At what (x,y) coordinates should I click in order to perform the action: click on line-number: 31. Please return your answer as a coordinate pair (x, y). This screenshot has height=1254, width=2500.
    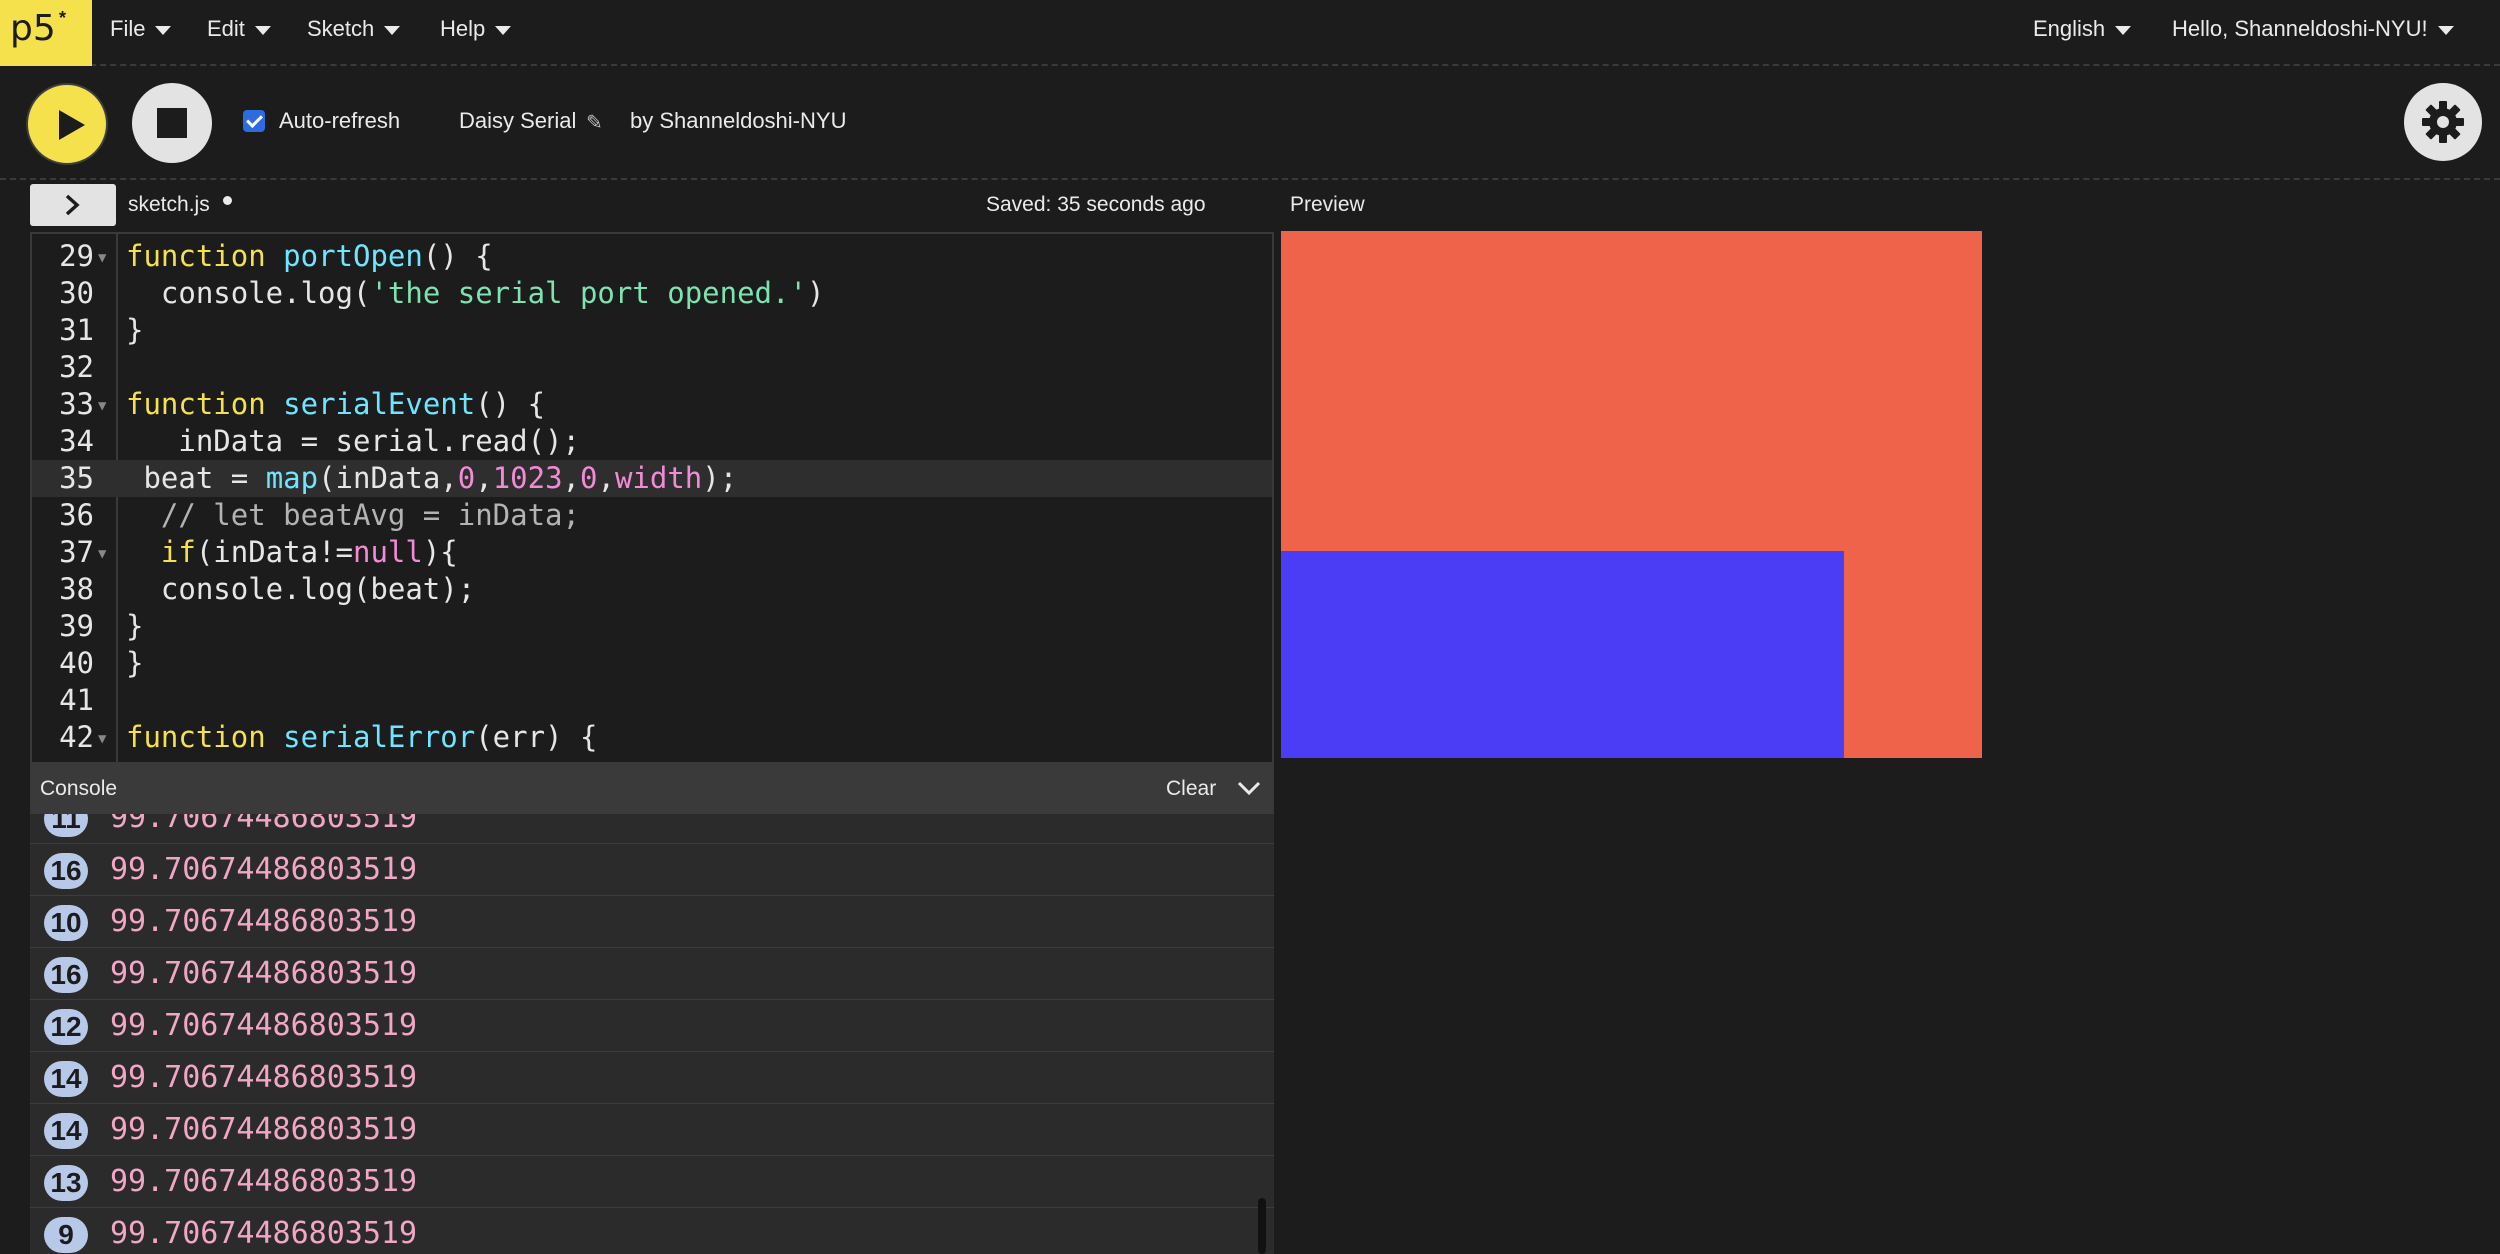
    Looking at the image, I should click on (76, 330).